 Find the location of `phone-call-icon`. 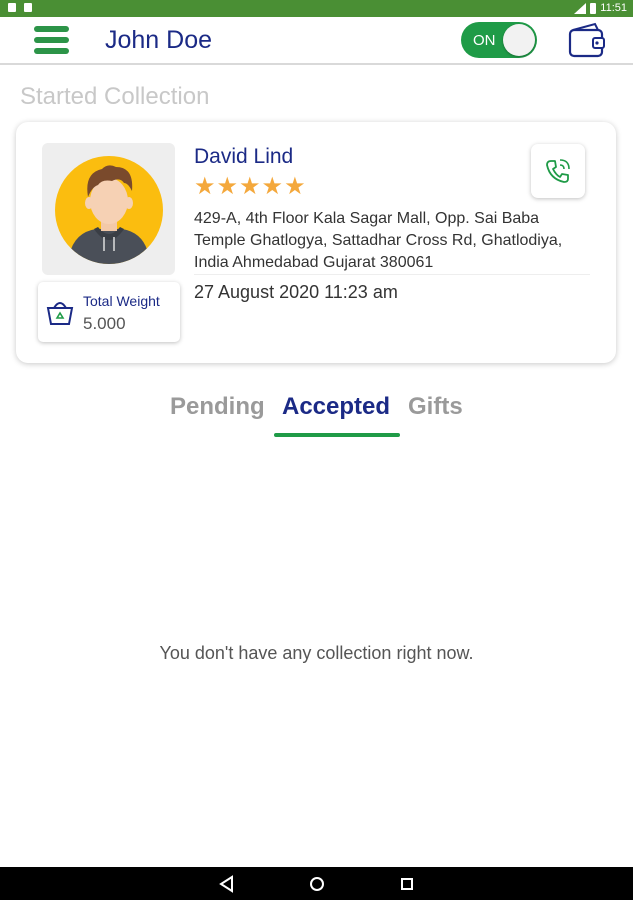

phone-call-icon is located at coordinates (558, 171).